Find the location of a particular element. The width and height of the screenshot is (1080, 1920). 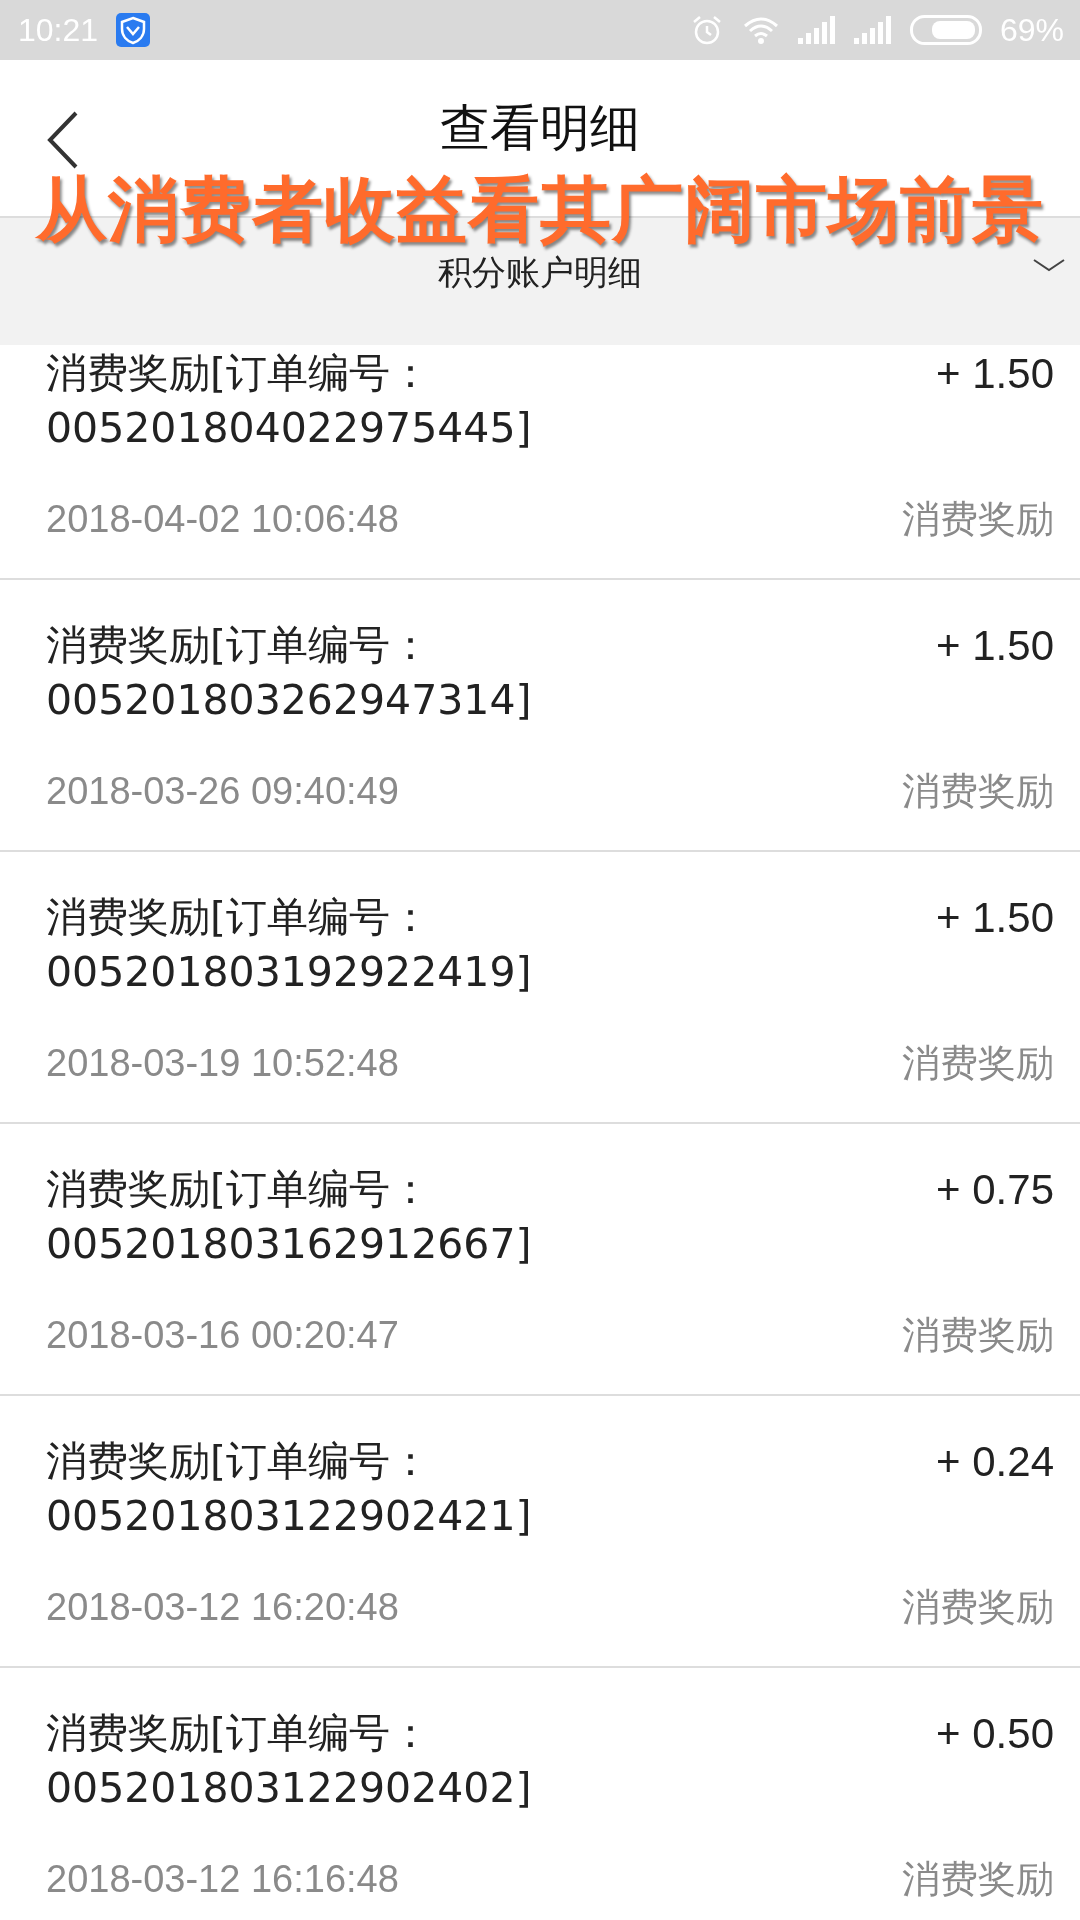

back-icon is located at coordinates (63, 140).